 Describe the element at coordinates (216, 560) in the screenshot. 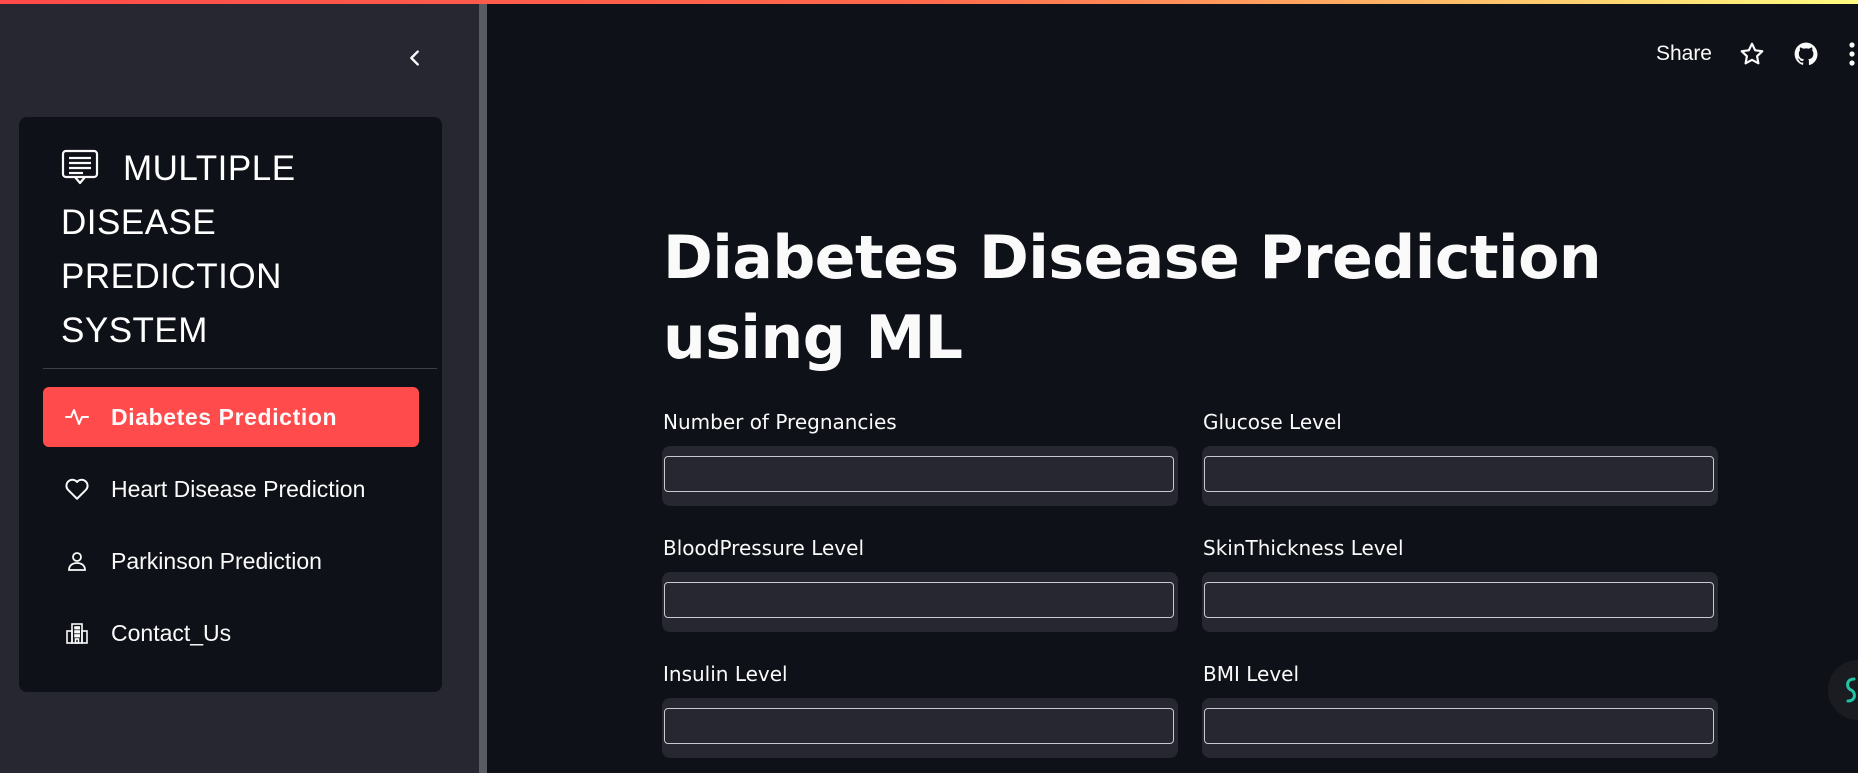

I see `nav-item-label: Parkinson Prediction` at that location.